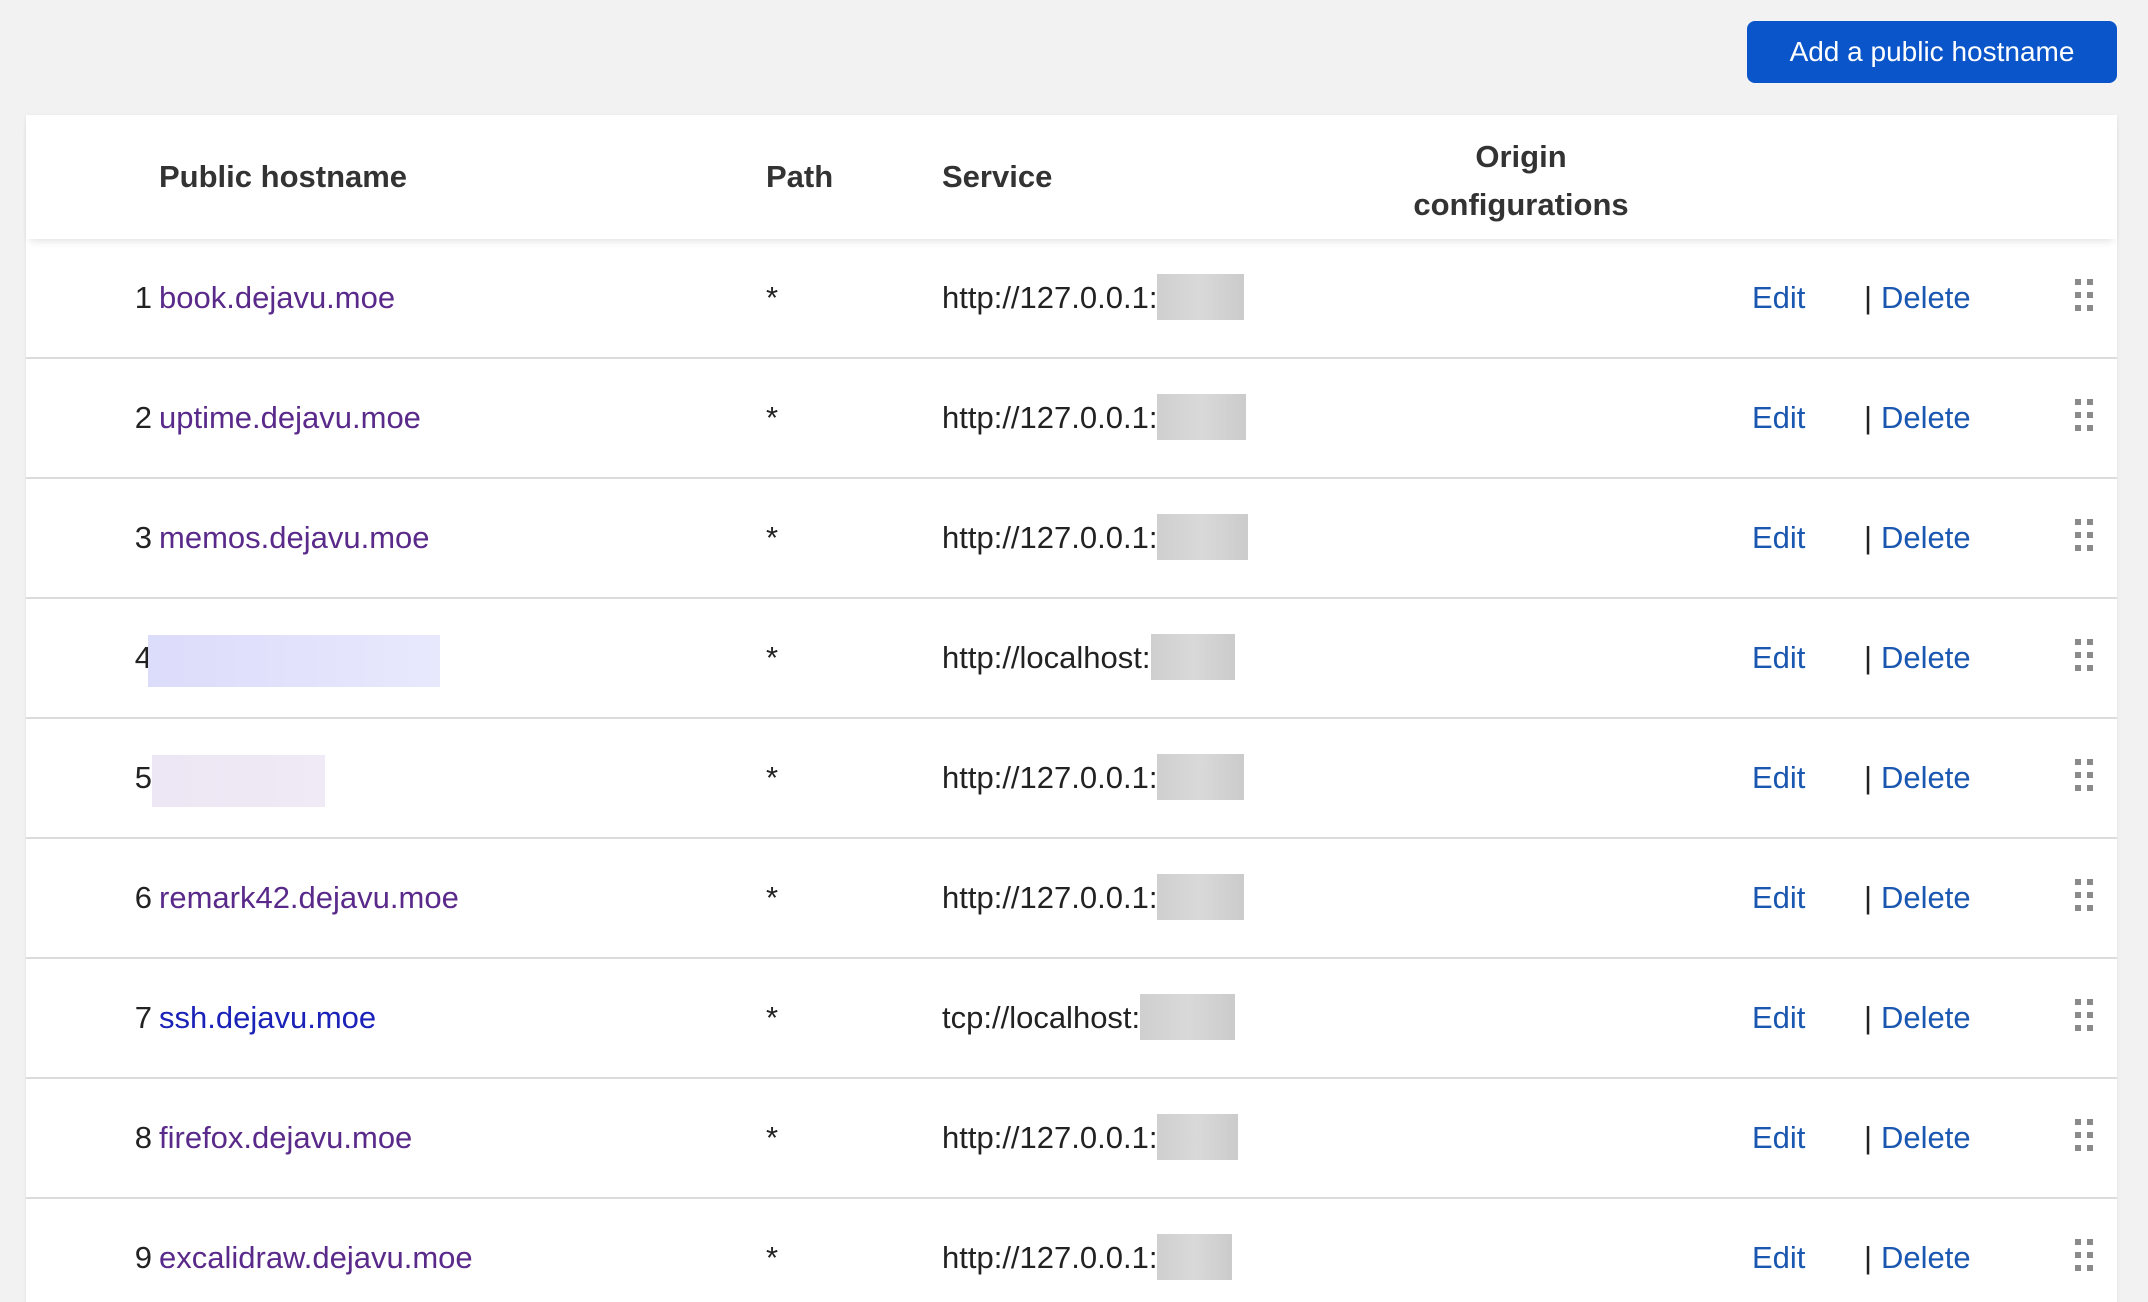 This screenshot has width=2148, height=1302. Describe the element at coordinates (143, 1137) in the screenshot. I see `row-number: 8` at that location.